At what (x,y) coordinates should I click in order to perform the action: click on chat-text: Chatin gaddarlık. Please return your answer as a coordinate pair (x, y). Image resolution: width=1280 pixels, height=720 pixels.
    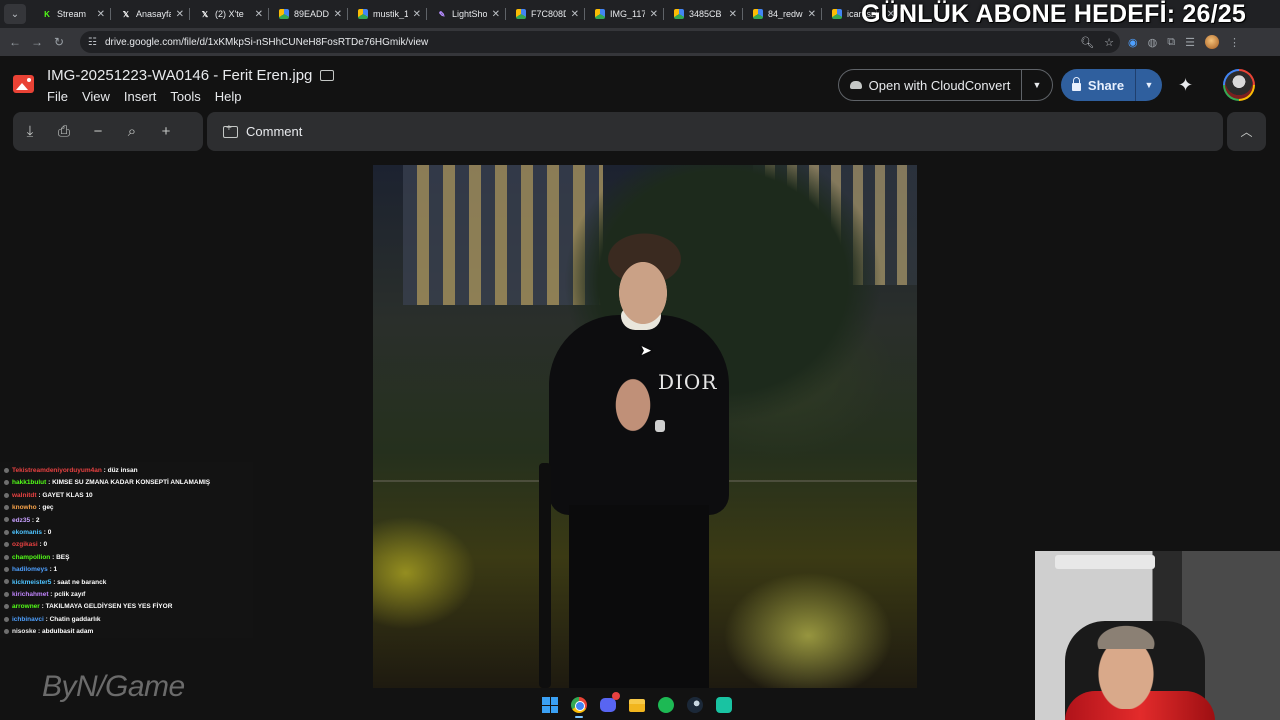
    Looking at the image, I should click on (75, 619).